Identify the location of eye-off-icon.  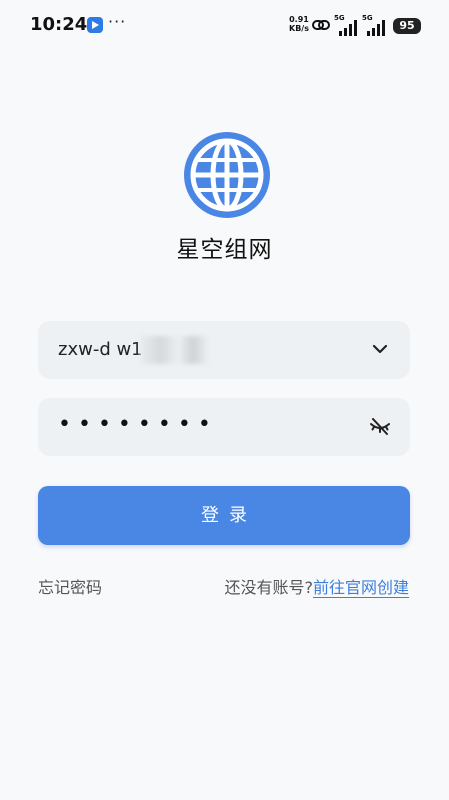
(380, 427).